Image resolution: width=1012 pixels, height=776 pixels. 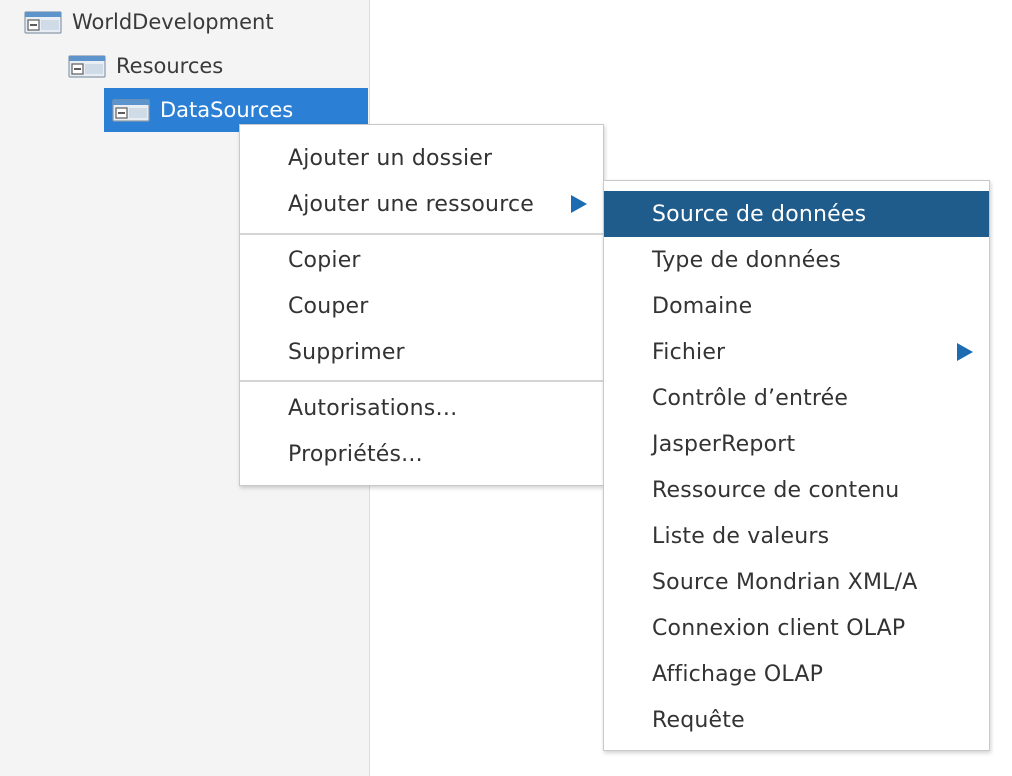 I want to click on submenu-item-data-source: Source de données, so click(x=796, y=214).